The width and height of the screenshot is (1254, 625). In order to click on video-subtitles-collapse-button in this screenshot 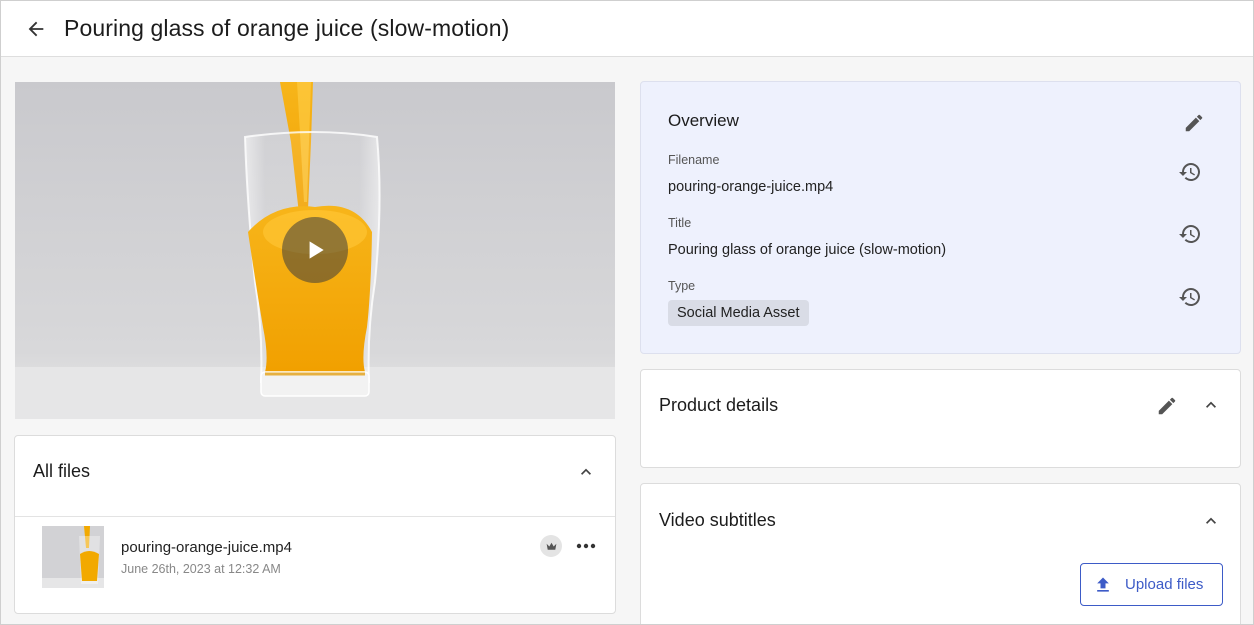, I will do `click(1211, 521)`.